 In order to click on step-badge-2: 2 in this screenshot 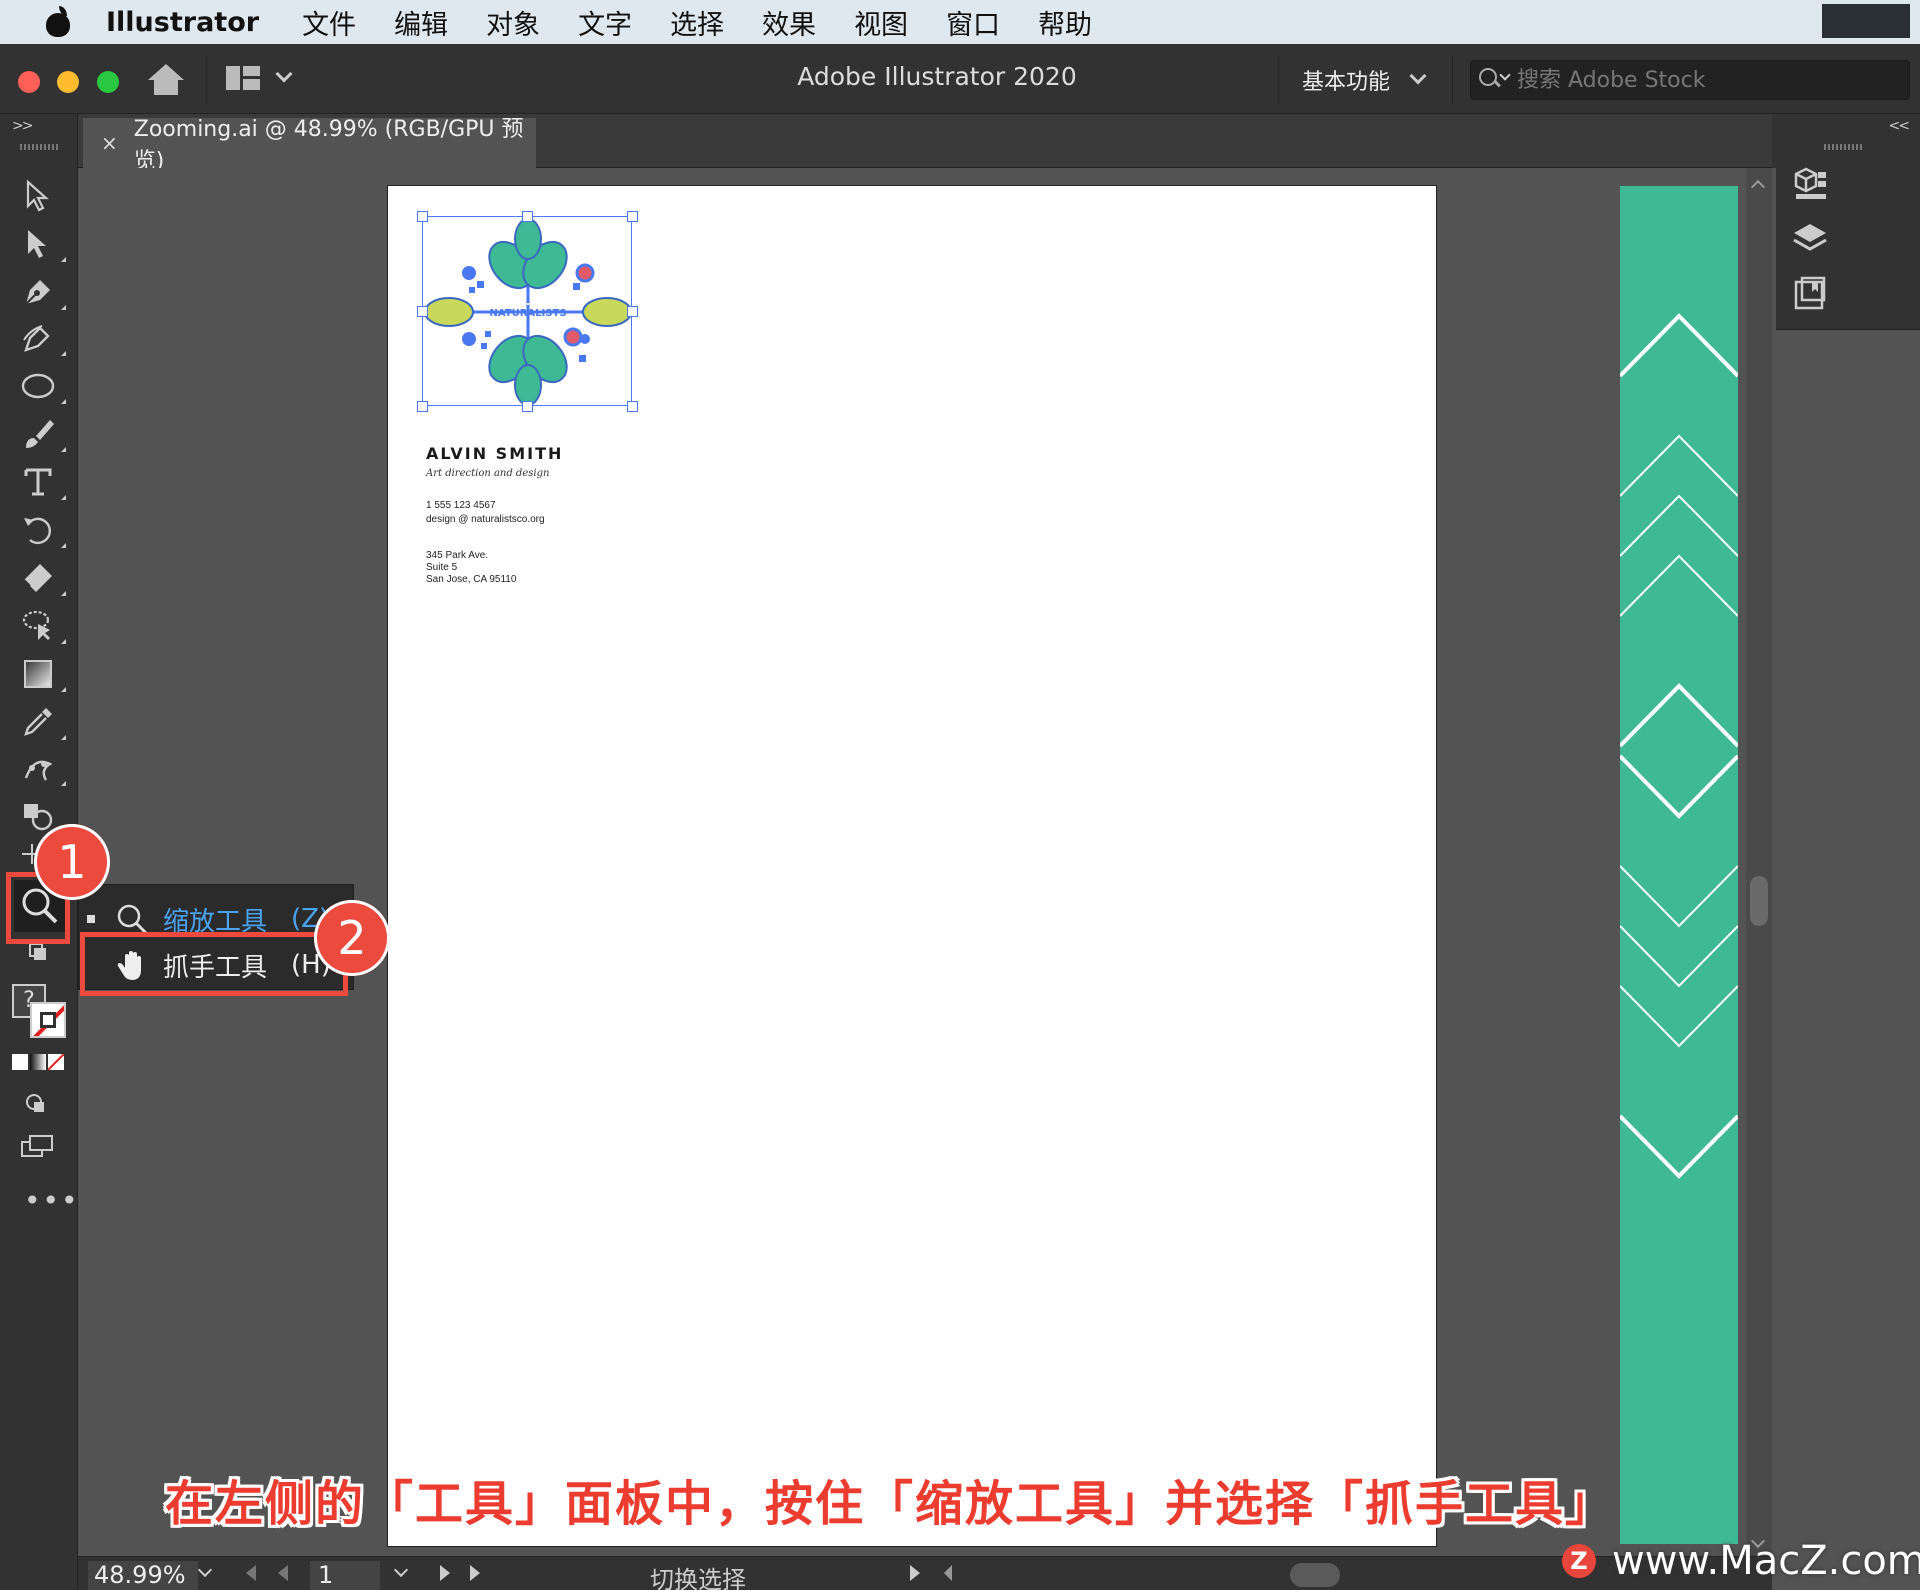, I will do `click(352, 938)`.